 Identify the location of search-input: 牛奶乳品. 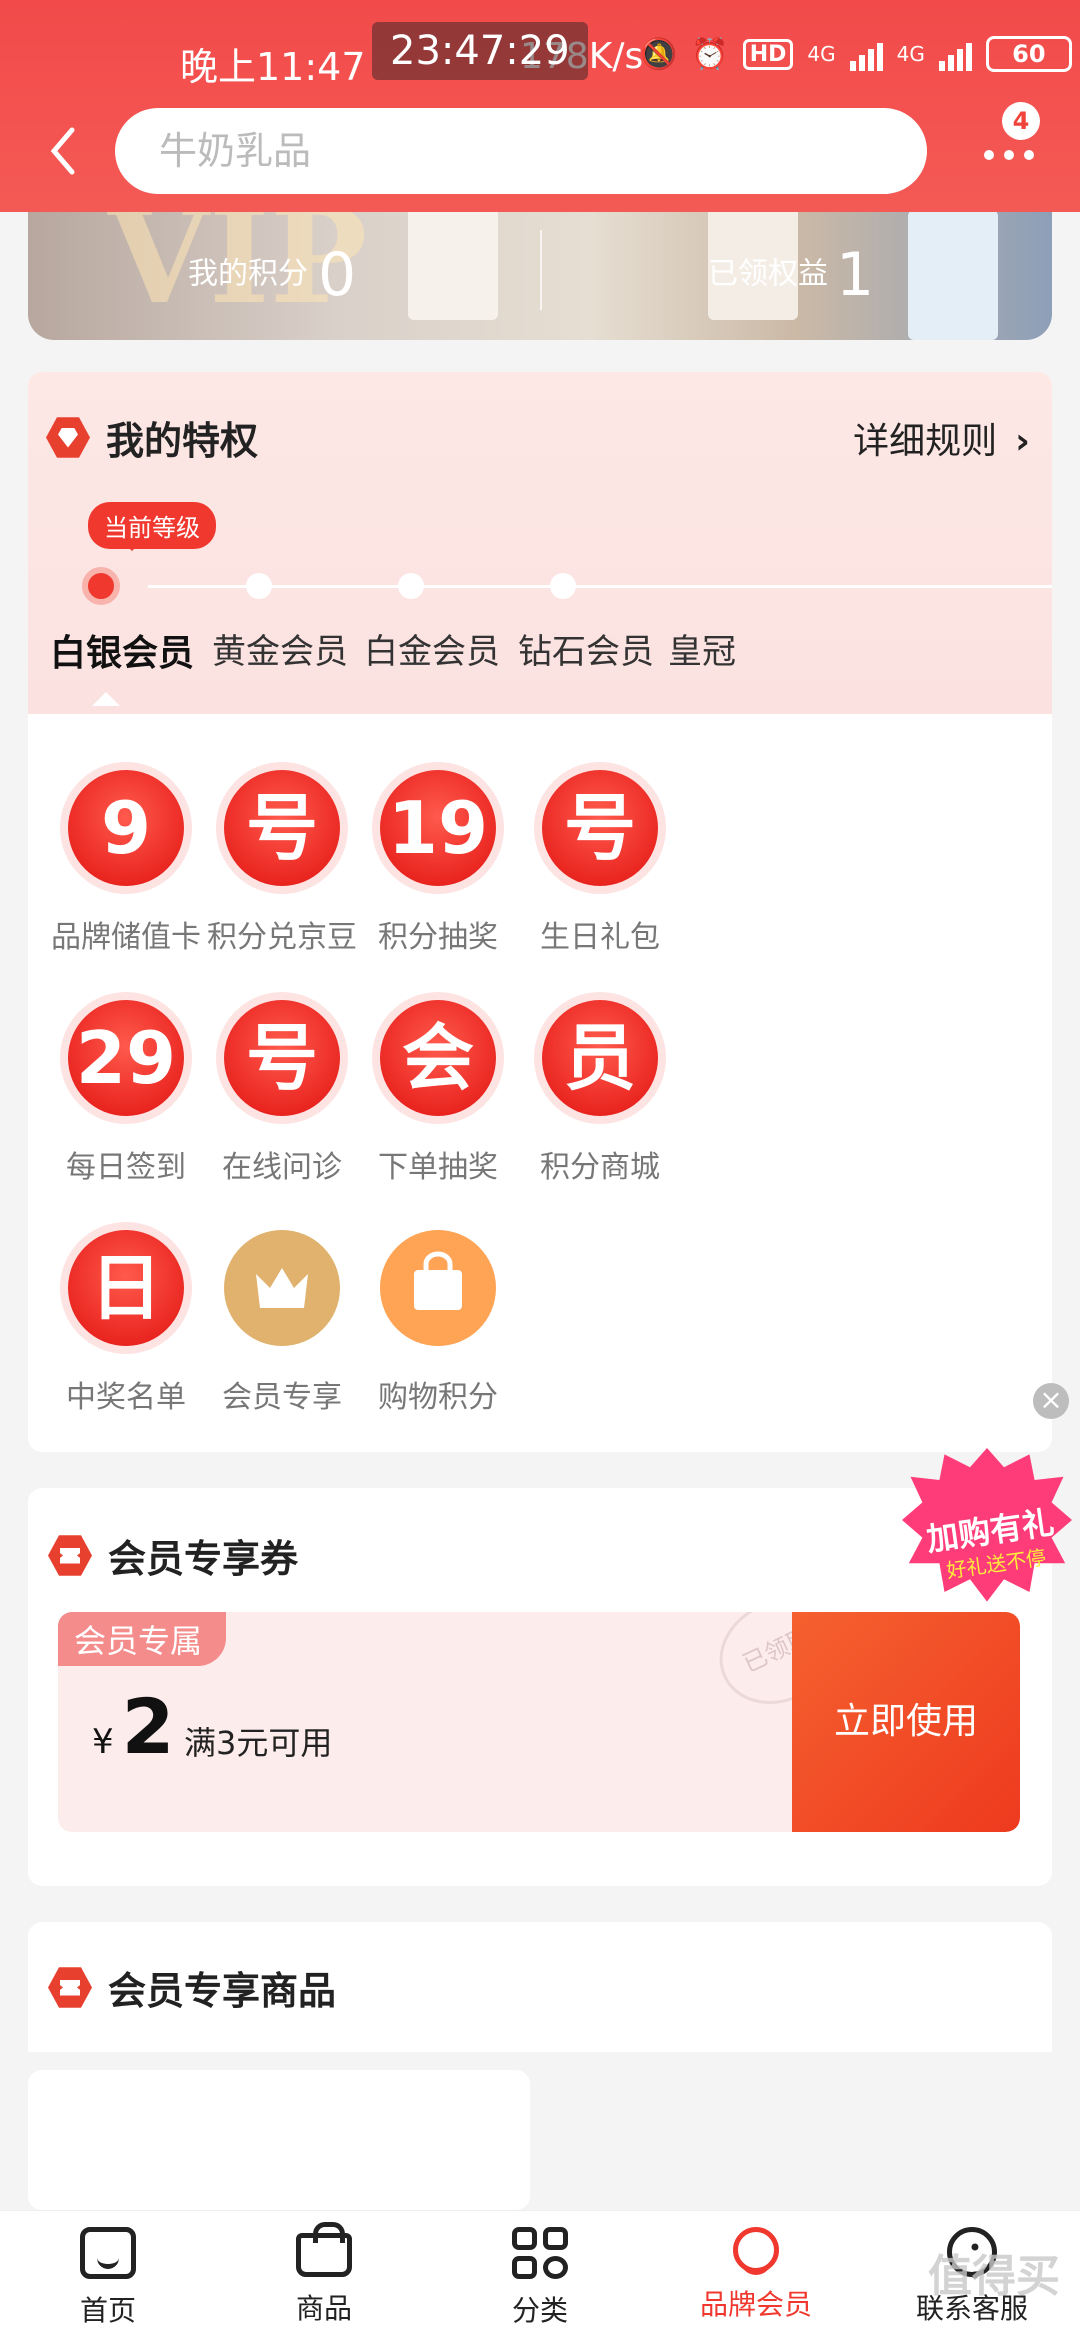
(521, 151).